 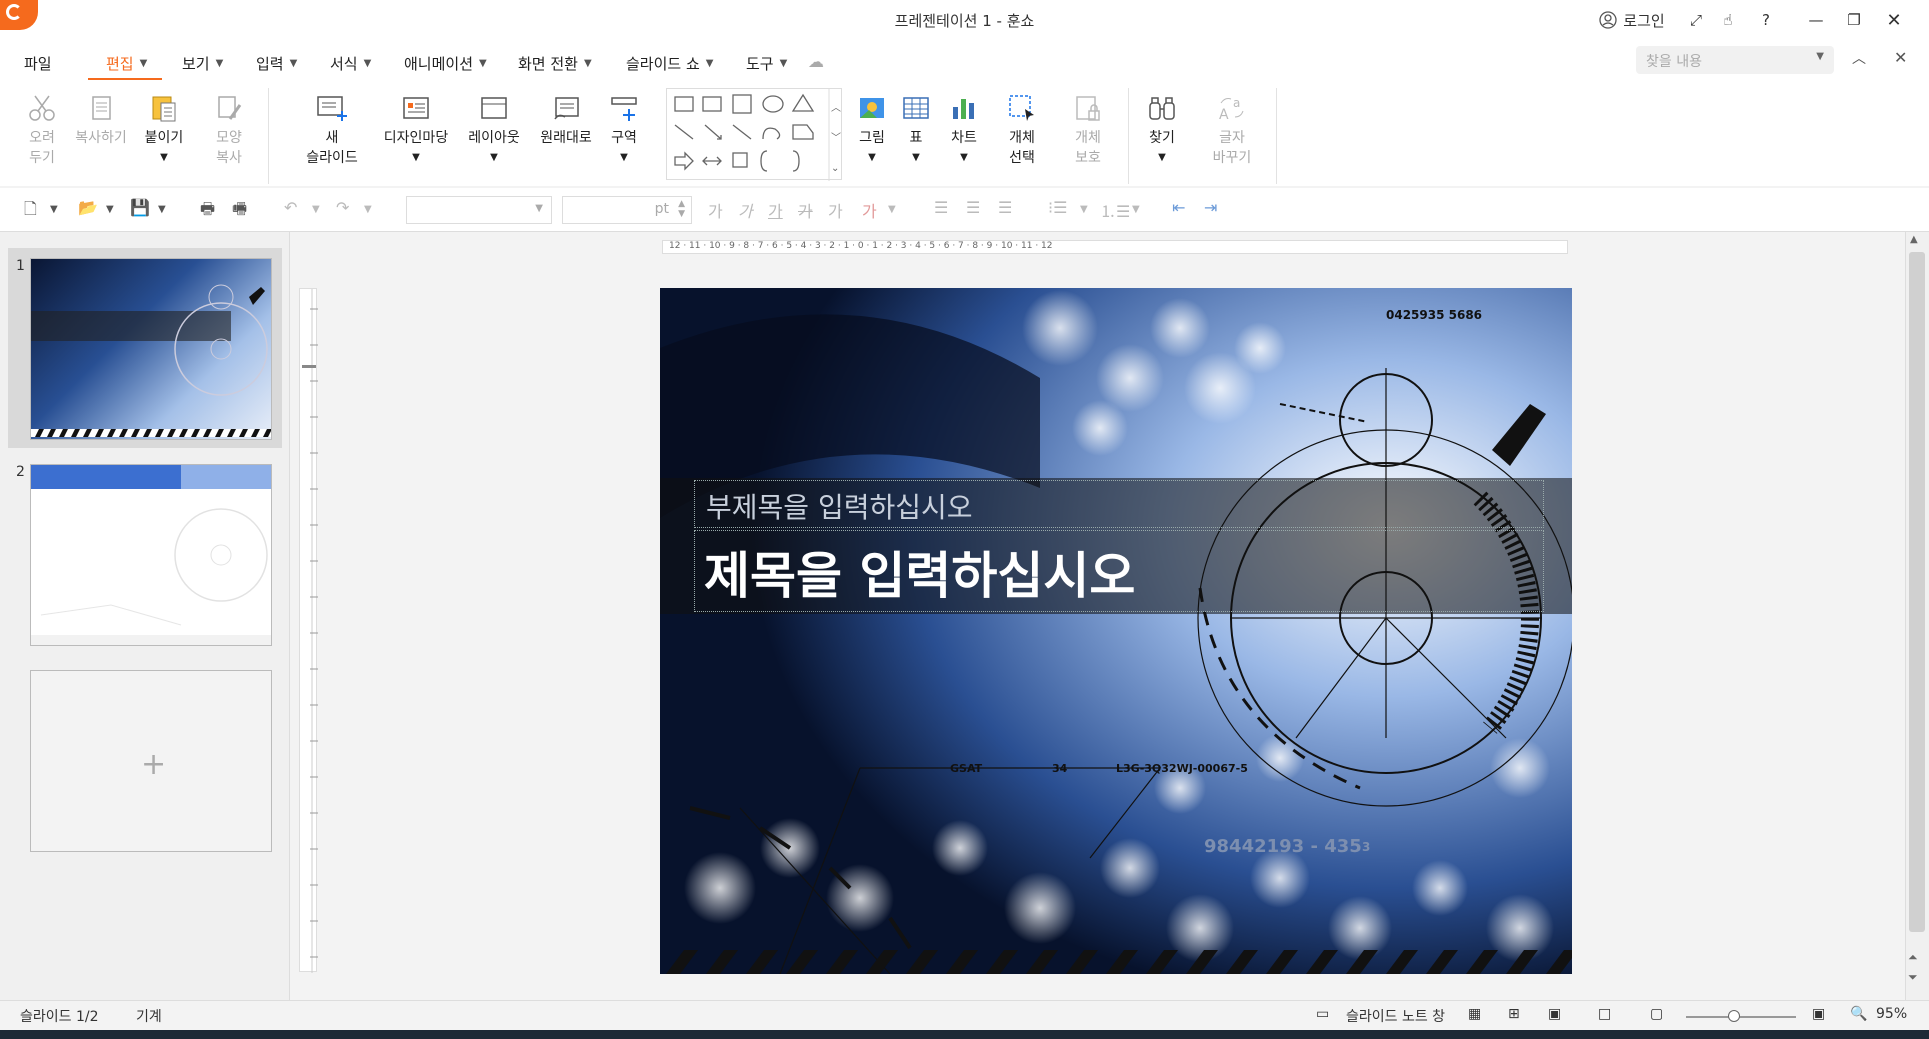 What do you see at coordinates (973, 207) in the screenshot?
I see `align-center-icon: ☰` at bounding box center [973, 207].